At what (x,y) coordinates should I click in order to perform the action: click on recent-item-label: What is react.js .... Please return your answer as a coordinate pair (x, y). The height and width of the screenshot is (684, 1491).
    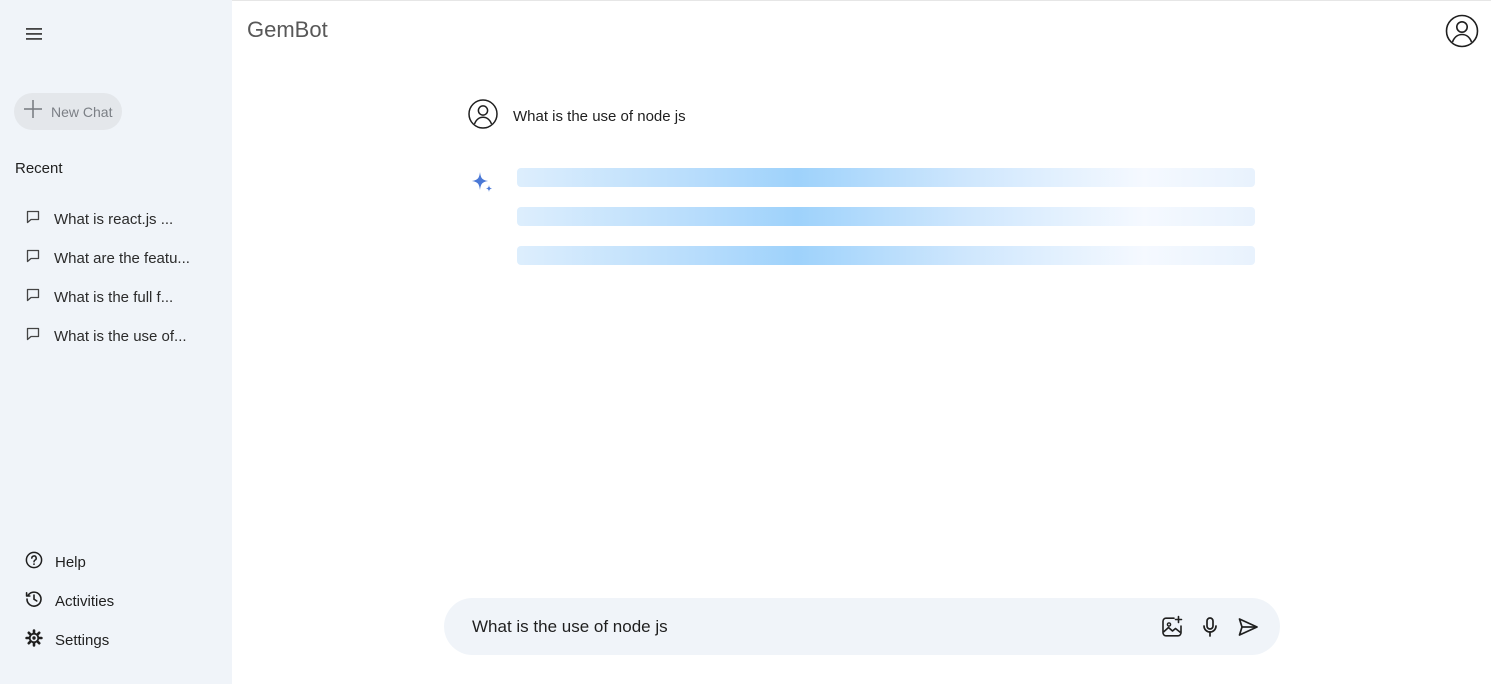
    Looking at the image, I should click on (114, 219).